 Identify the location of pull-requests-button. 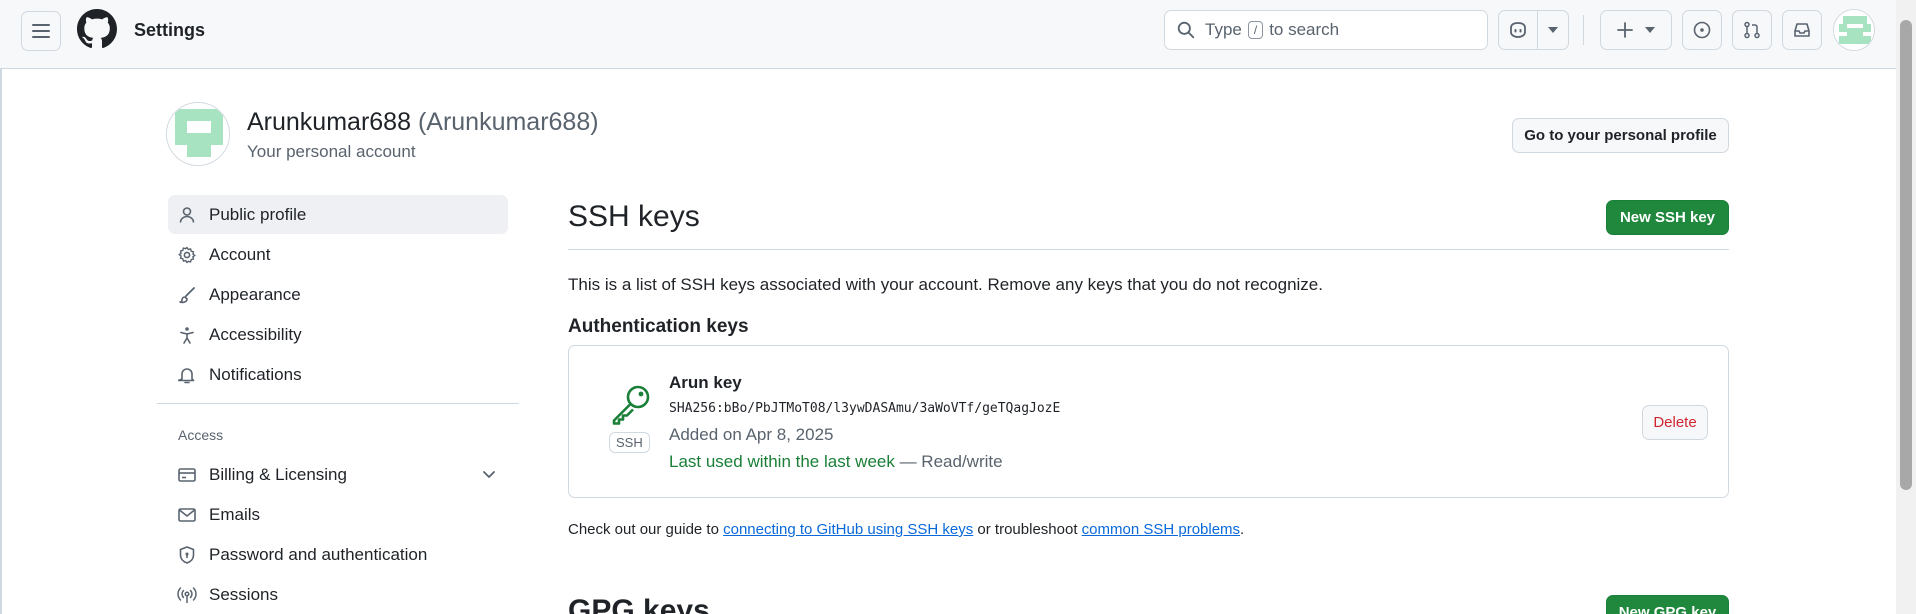
(1752, 30).